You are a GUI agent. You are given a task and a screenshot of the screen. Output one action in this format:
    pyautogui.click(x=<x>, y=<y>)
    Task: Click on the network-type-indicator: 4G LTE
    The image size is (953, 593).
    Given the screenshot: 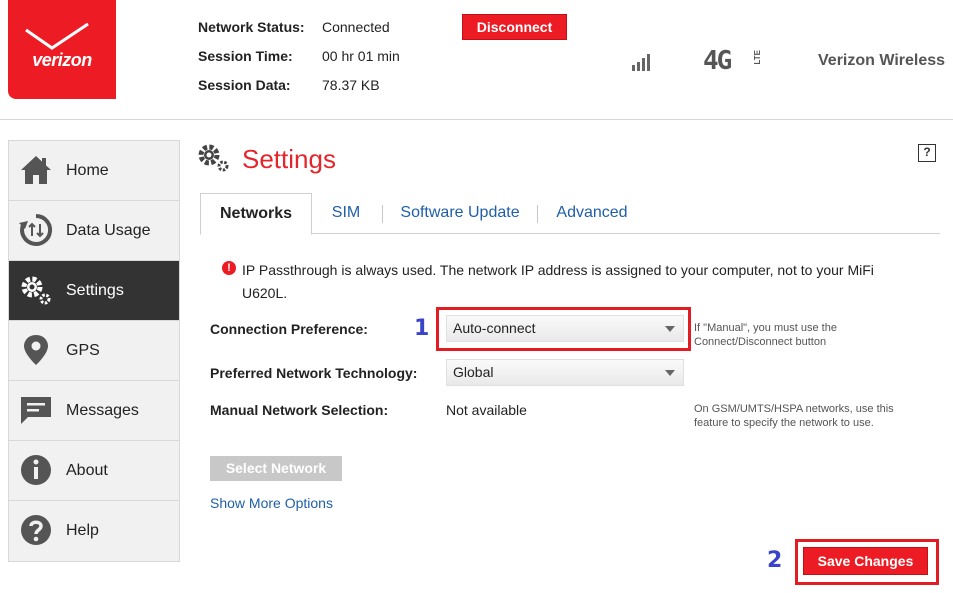 What is the action you would take?
    pyautogui.click(x=733, y=61)
    